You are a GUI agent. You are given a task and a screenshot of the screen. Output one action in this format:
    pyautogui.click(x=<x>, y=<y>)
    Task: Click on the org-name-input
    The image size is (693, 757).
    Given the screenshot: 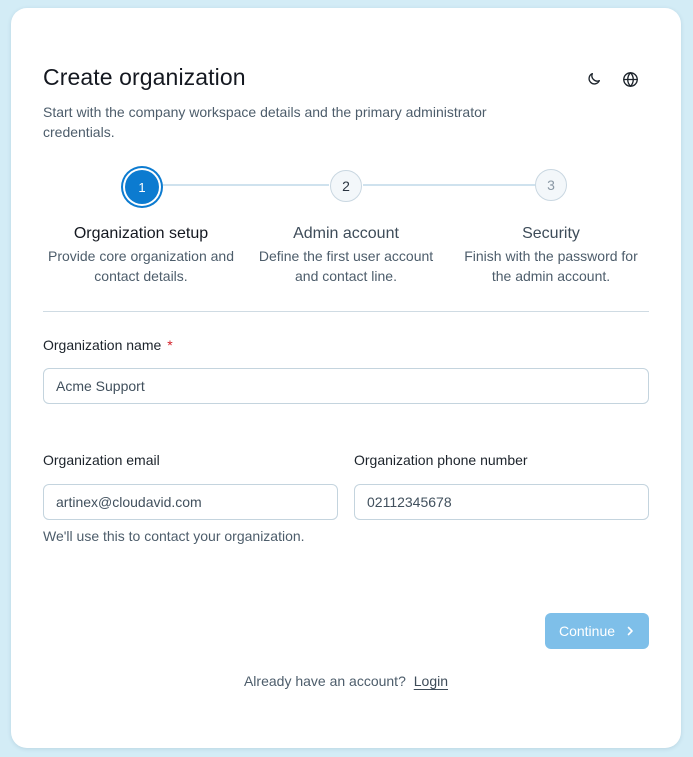 What is the action you would take?
    pyautogui.click(x=346, y=386)
    